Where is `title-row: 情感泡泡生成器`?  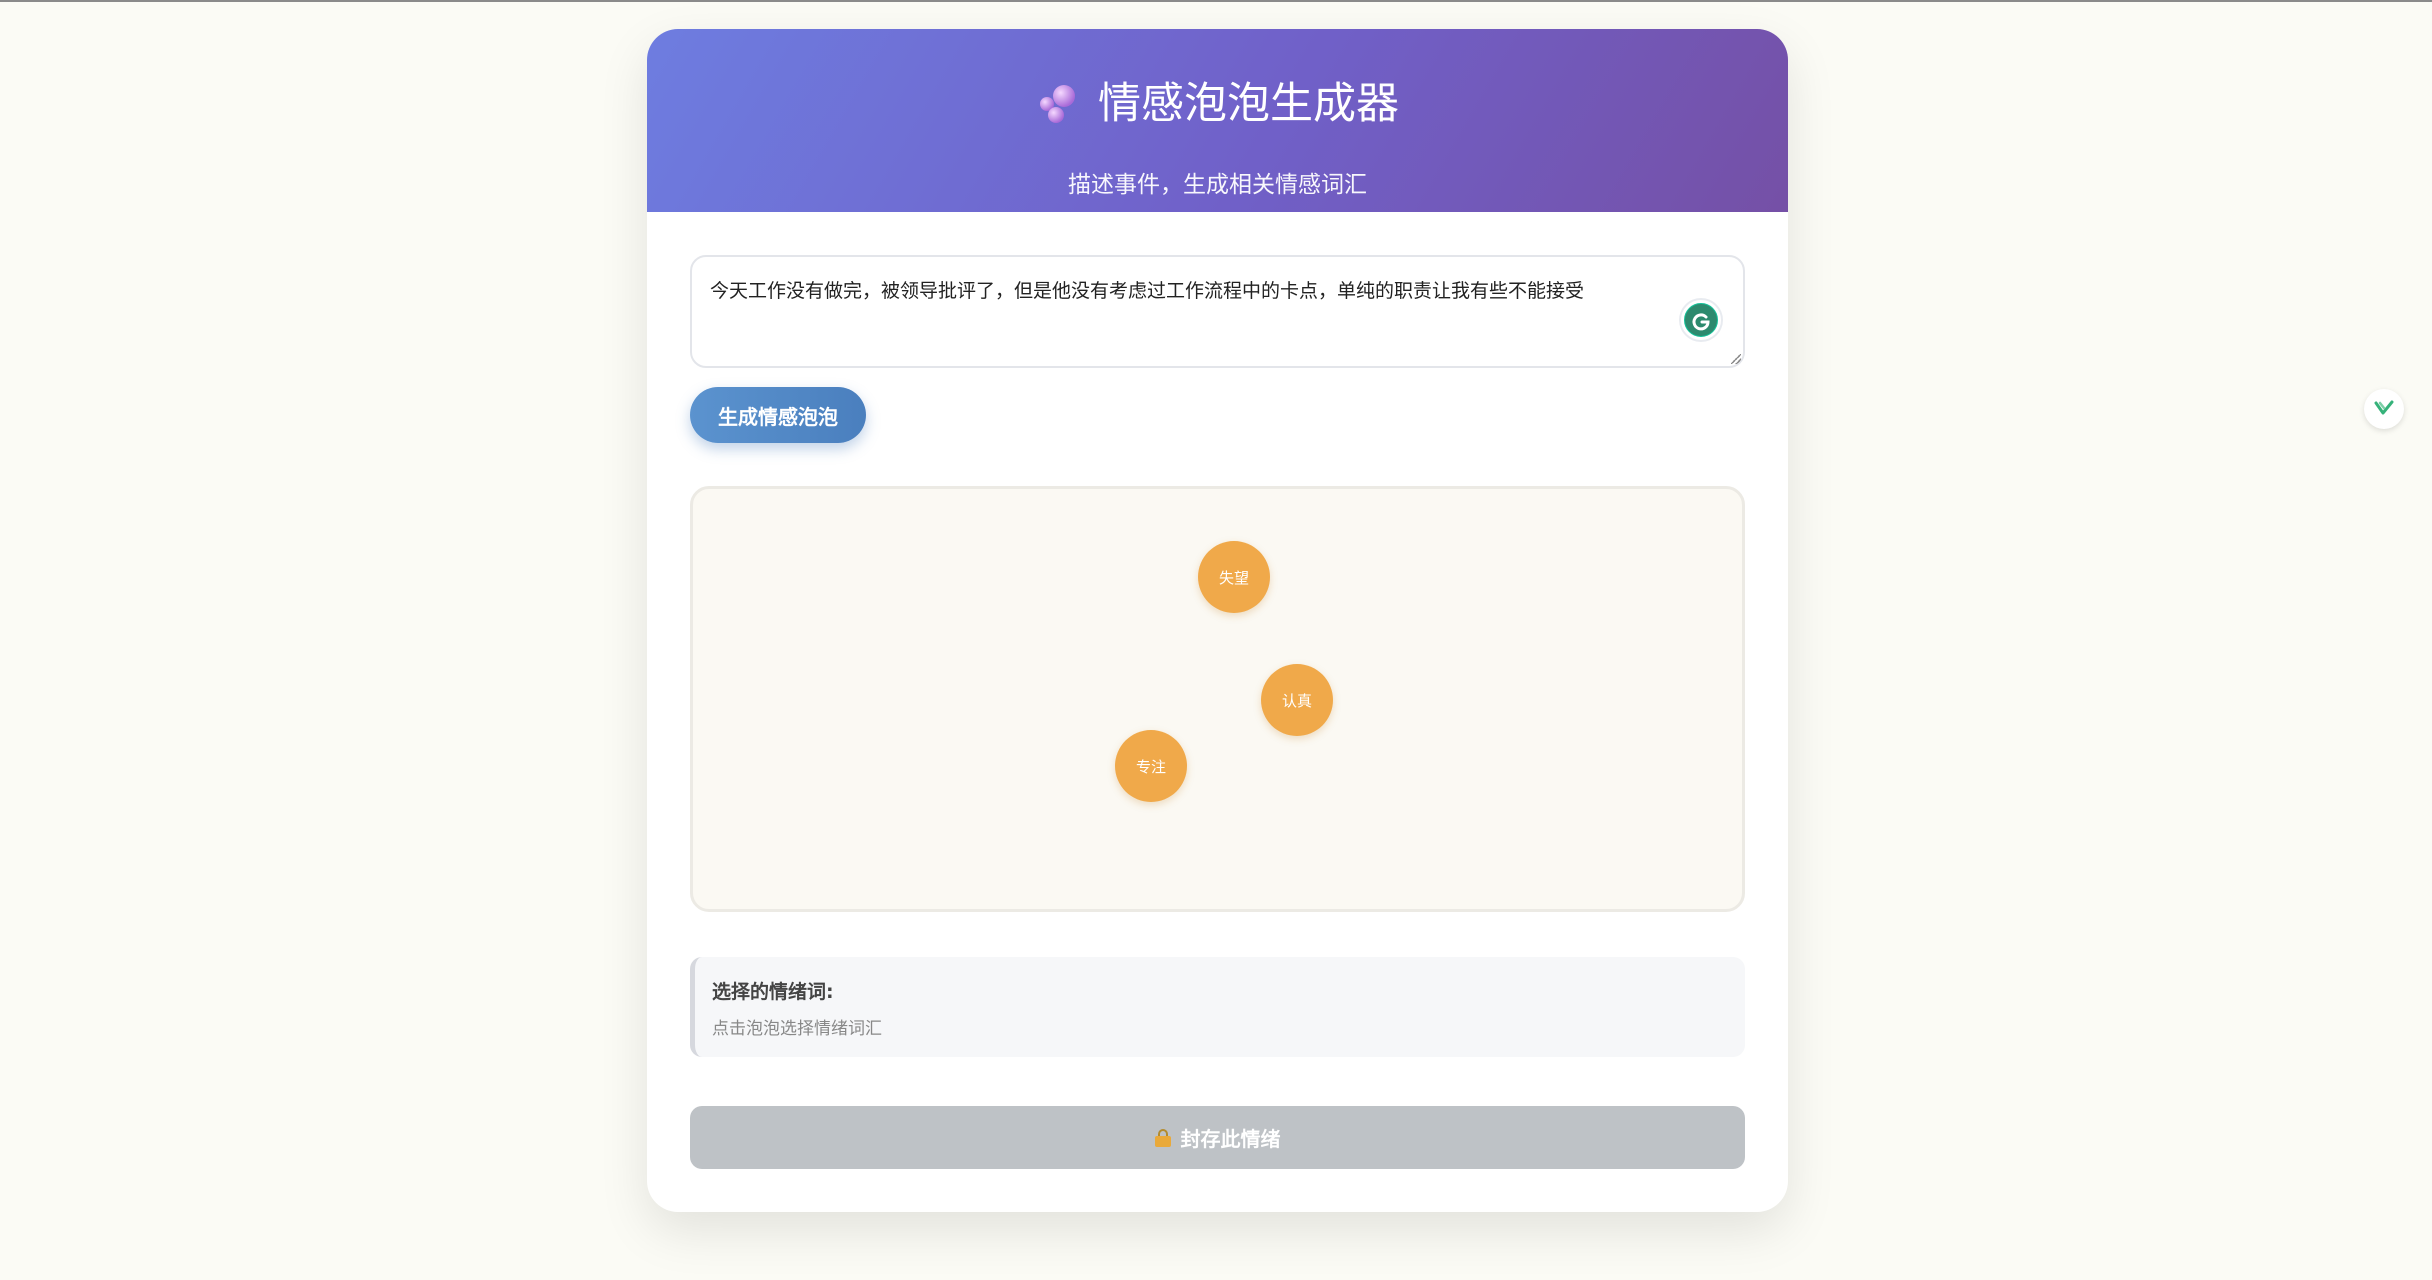 title-row: 情感泡泡生成器 is located at coordinates (1217, 104).